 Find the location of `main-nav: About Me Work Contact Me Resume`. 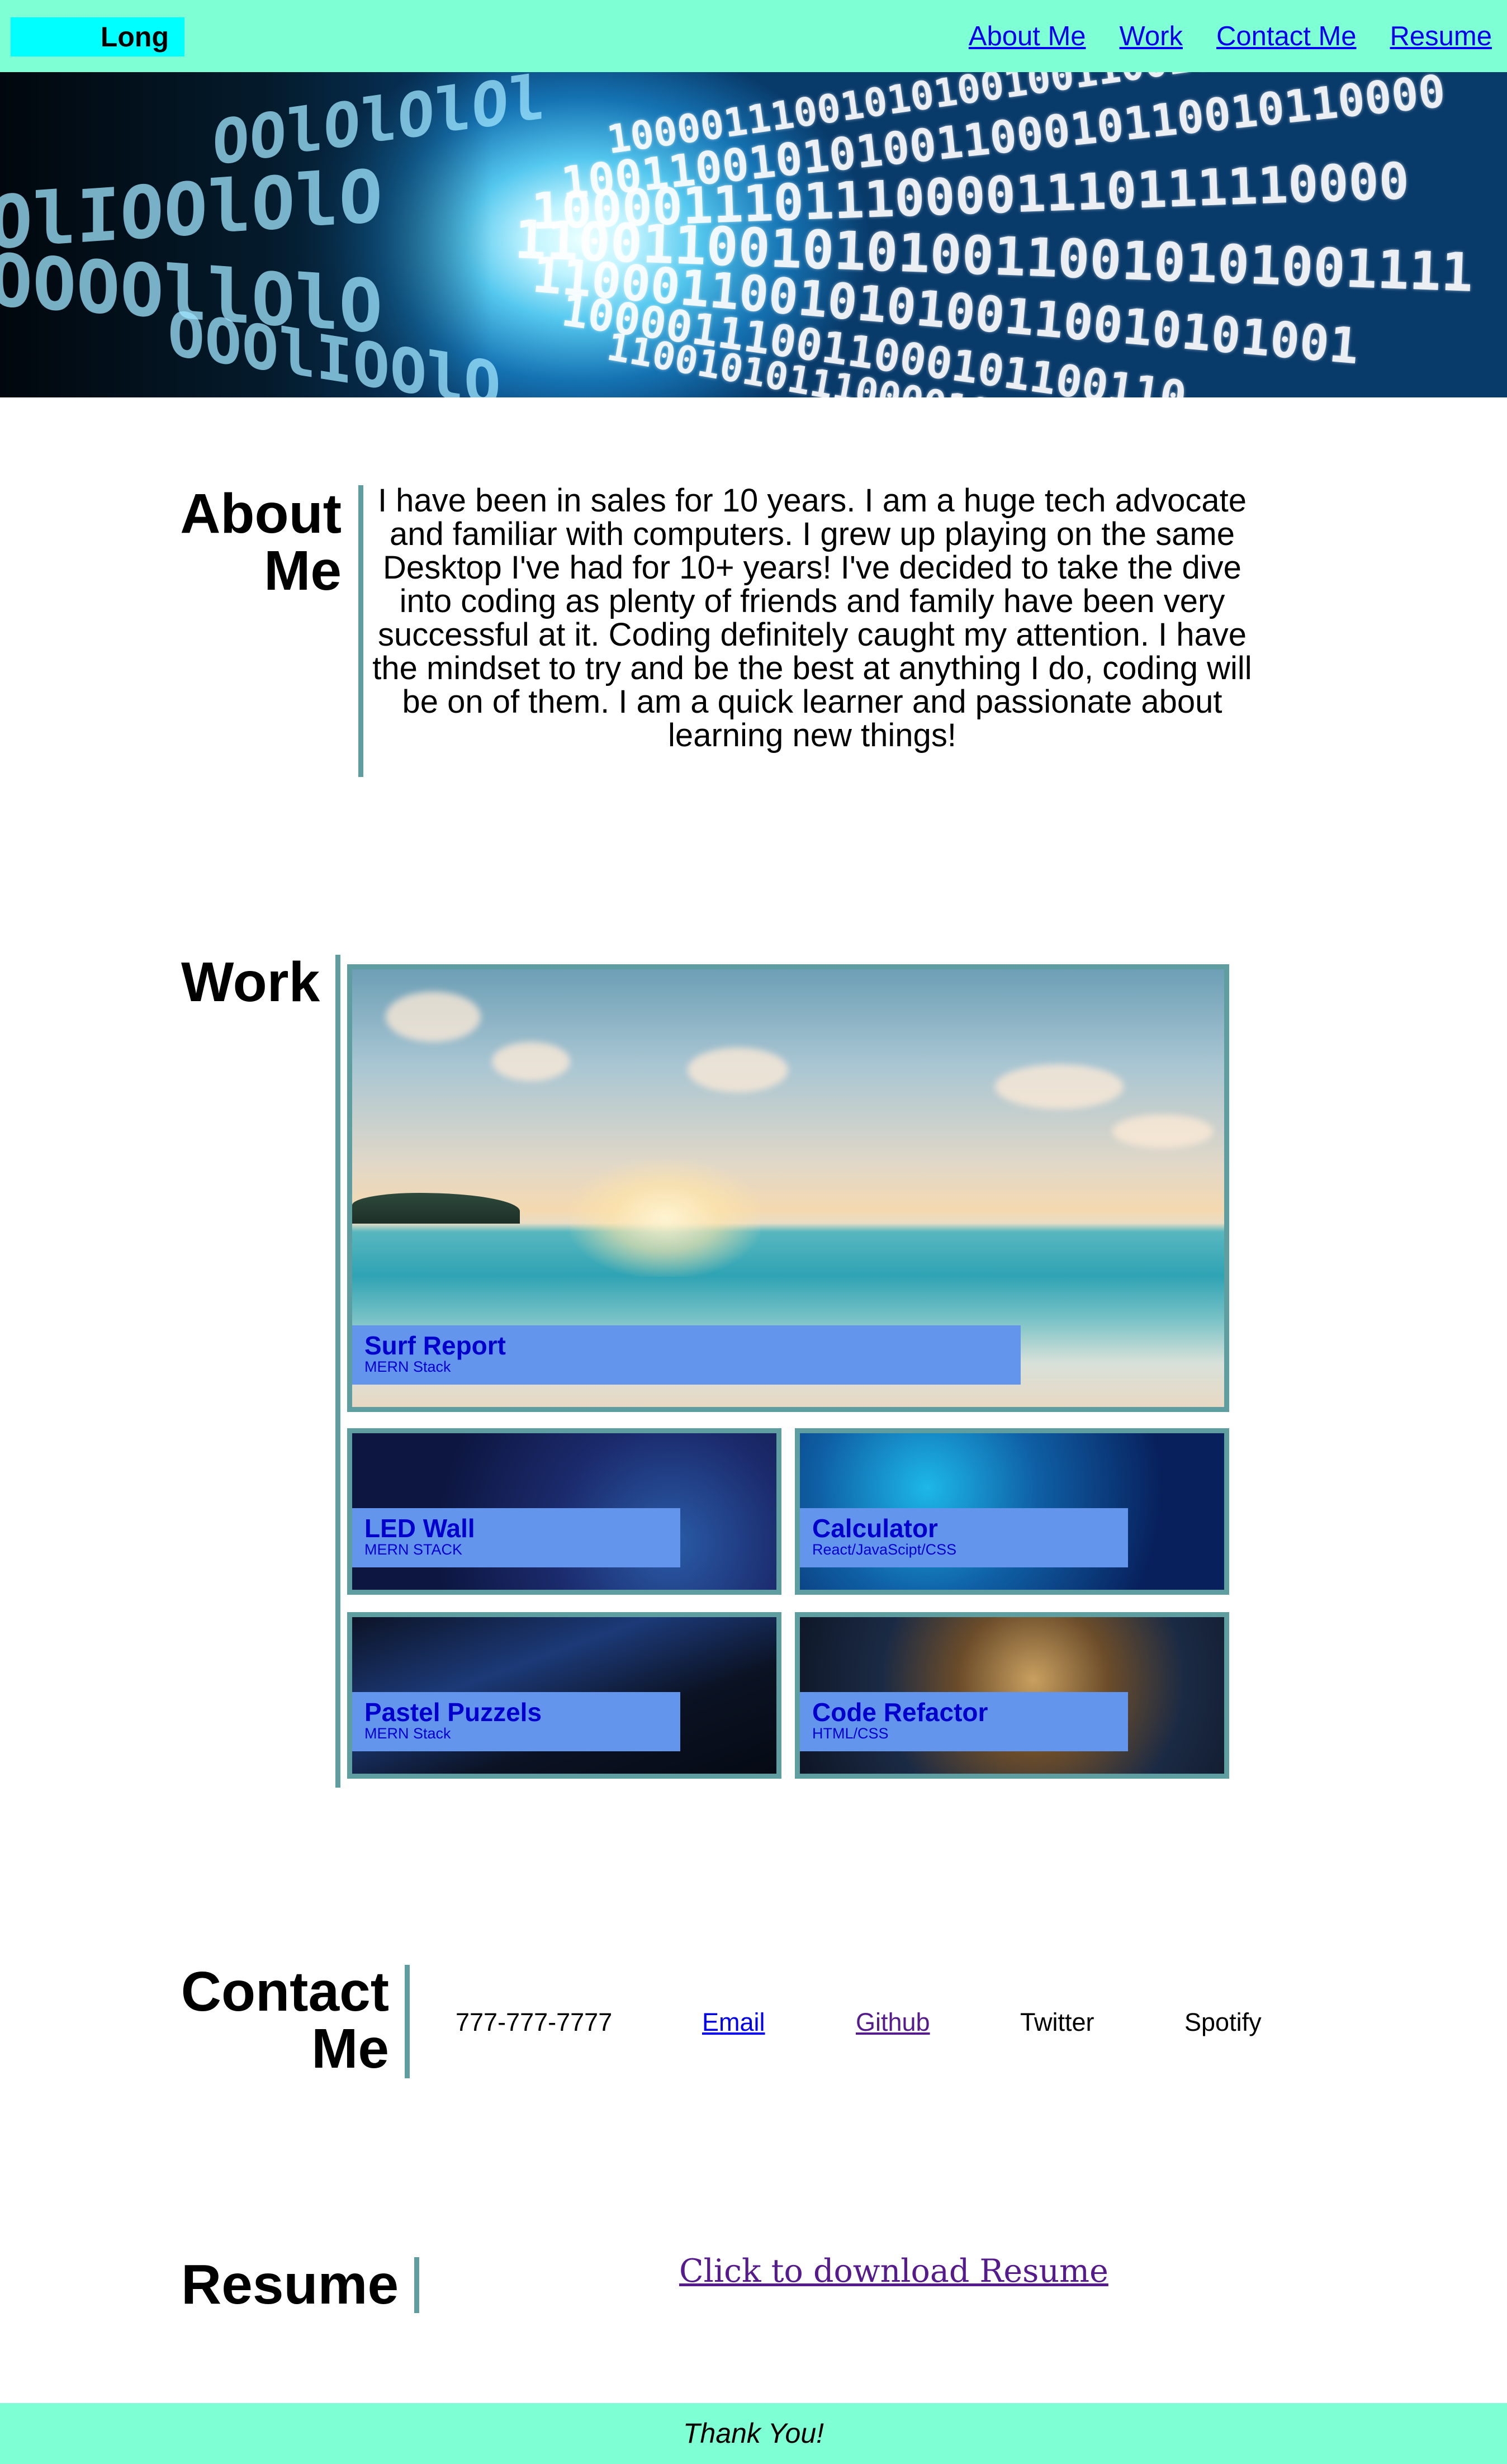

main-nav: About Me Work Contact Me Resume is located at coordinates (1230, 36).